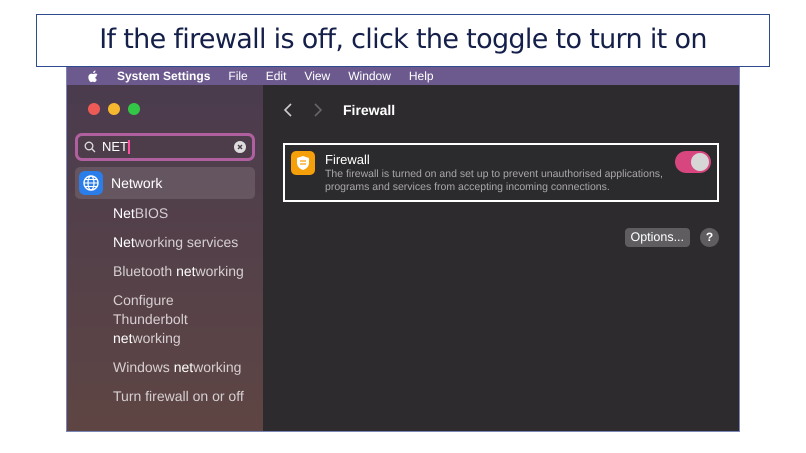 Image resolution: width=806 pixels, height=453 pixels. What do you see at coordinates (318, 110) in the screenshot?
I see `forward-icon` at bounding box center [318, 110].